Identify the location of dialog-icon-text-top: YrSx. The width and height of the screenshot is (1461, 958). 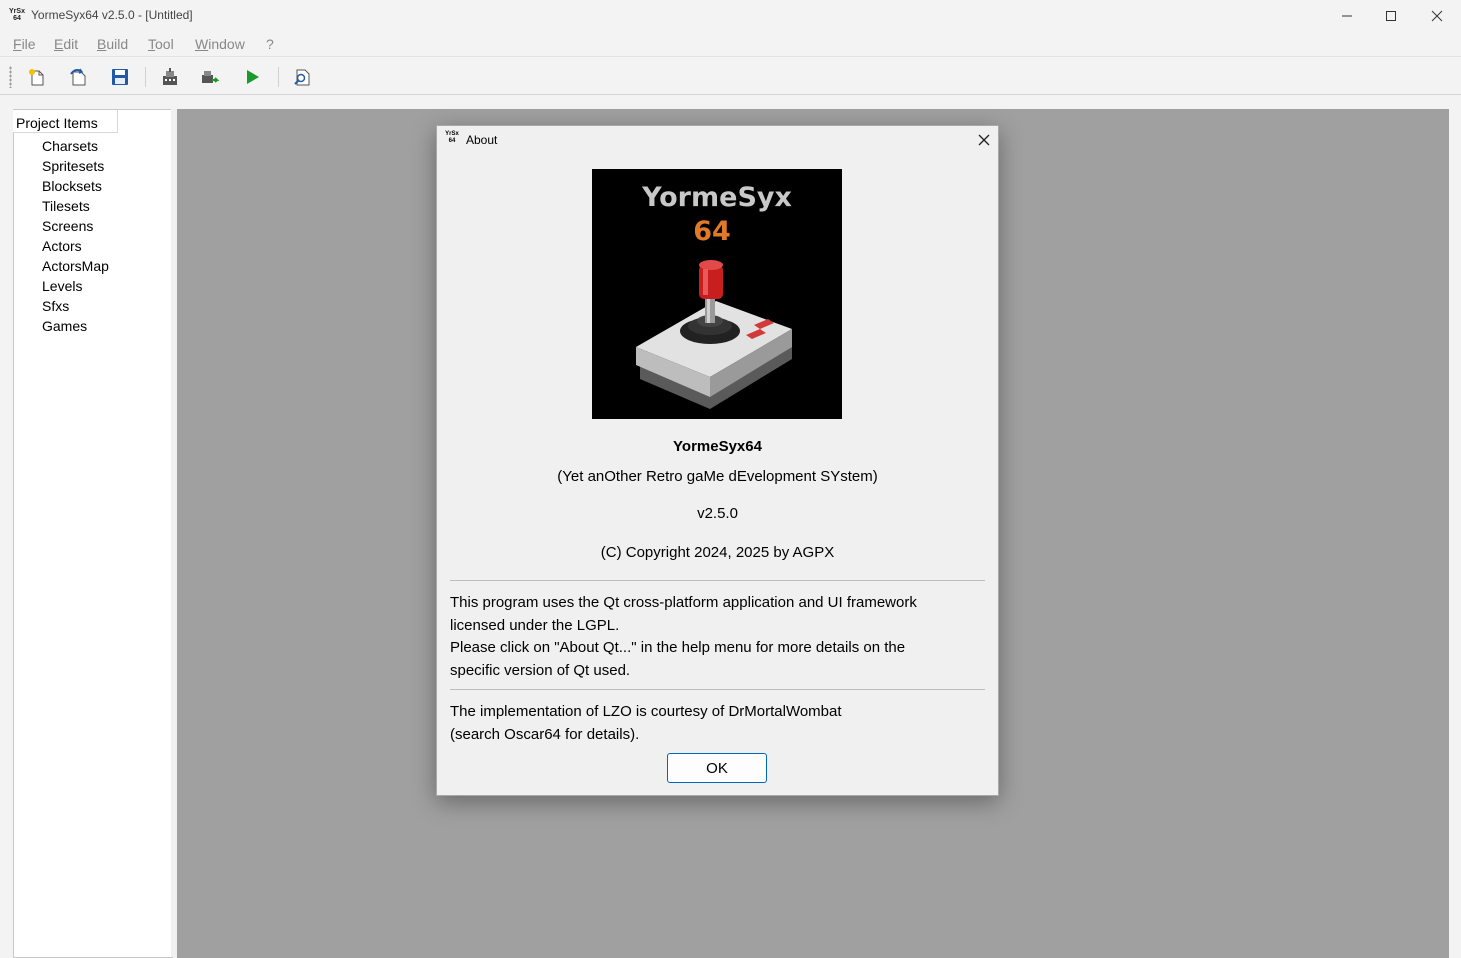
(452, 134).